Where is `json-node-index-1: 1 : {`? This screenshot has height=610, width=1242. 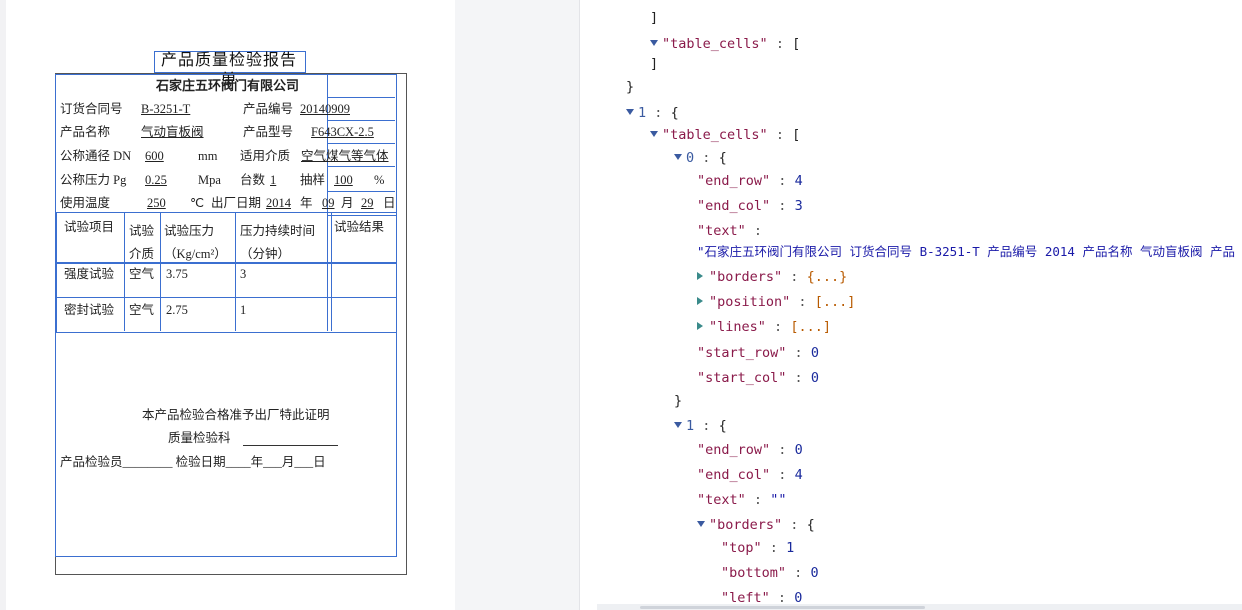 json-node-index-1: 1 : { is located at coordinates (652, 113).